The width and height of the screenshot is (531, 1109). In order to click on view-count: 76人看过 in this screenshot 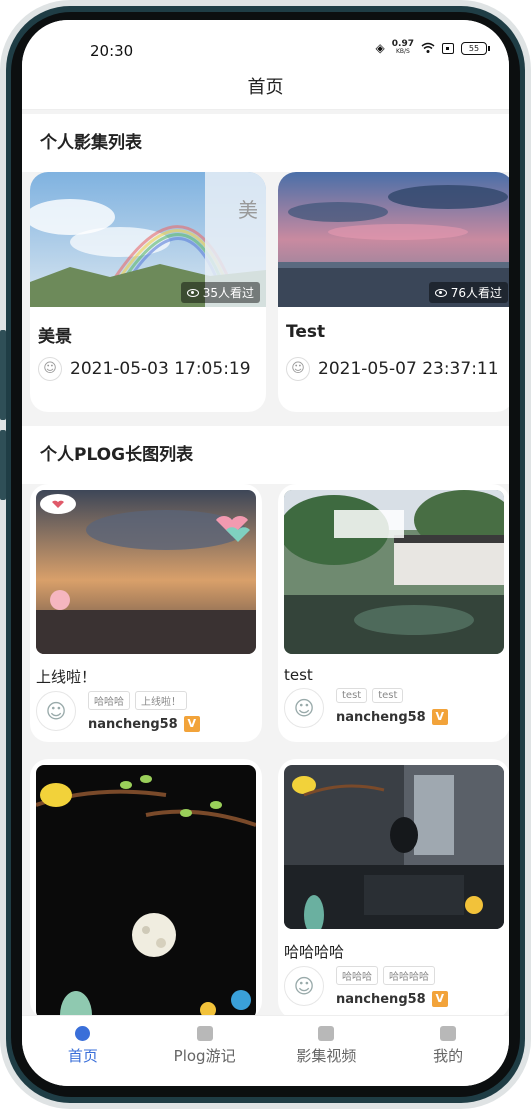, I will do `click(468, 292)`.